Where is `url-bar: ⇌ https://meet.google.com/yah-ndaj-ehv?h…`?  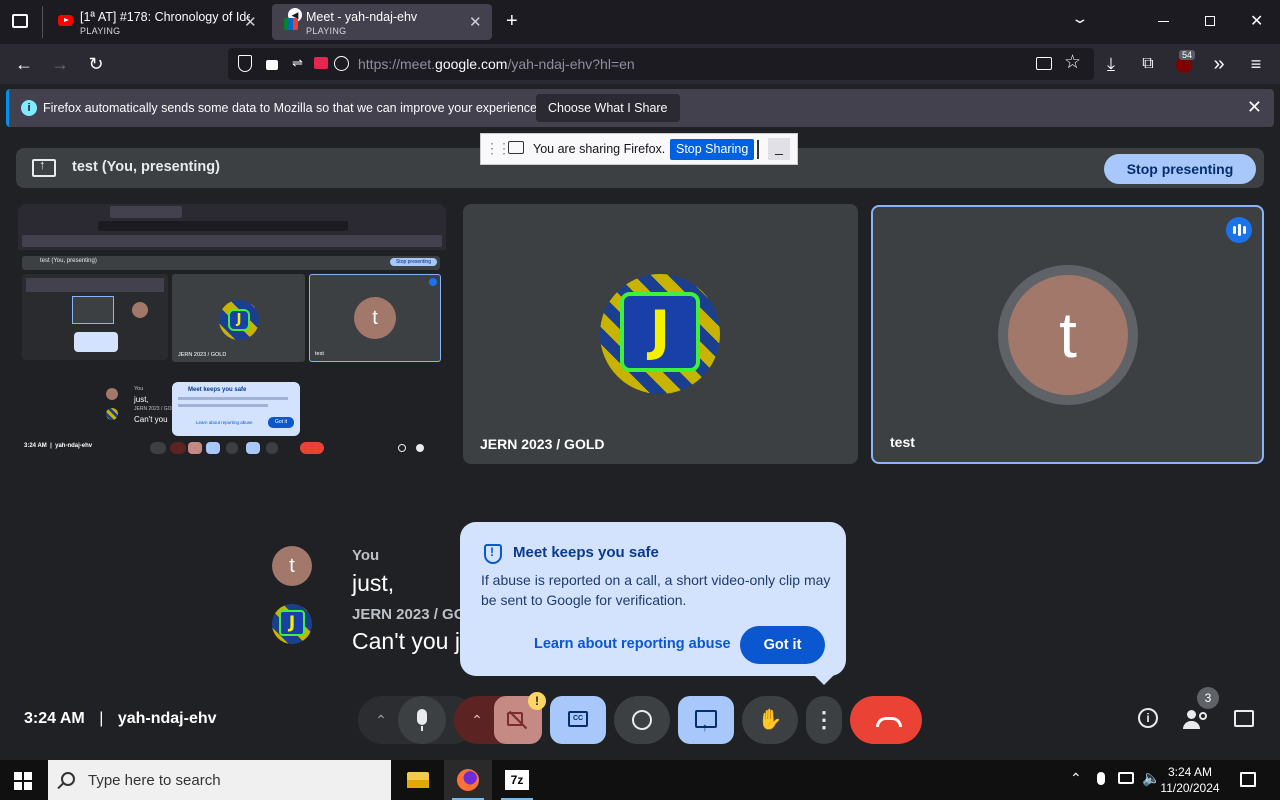 url-bar: ⇌ https://meet.google.com/yah-ndaj-ehv?h… is located at coordinates (661, 64).